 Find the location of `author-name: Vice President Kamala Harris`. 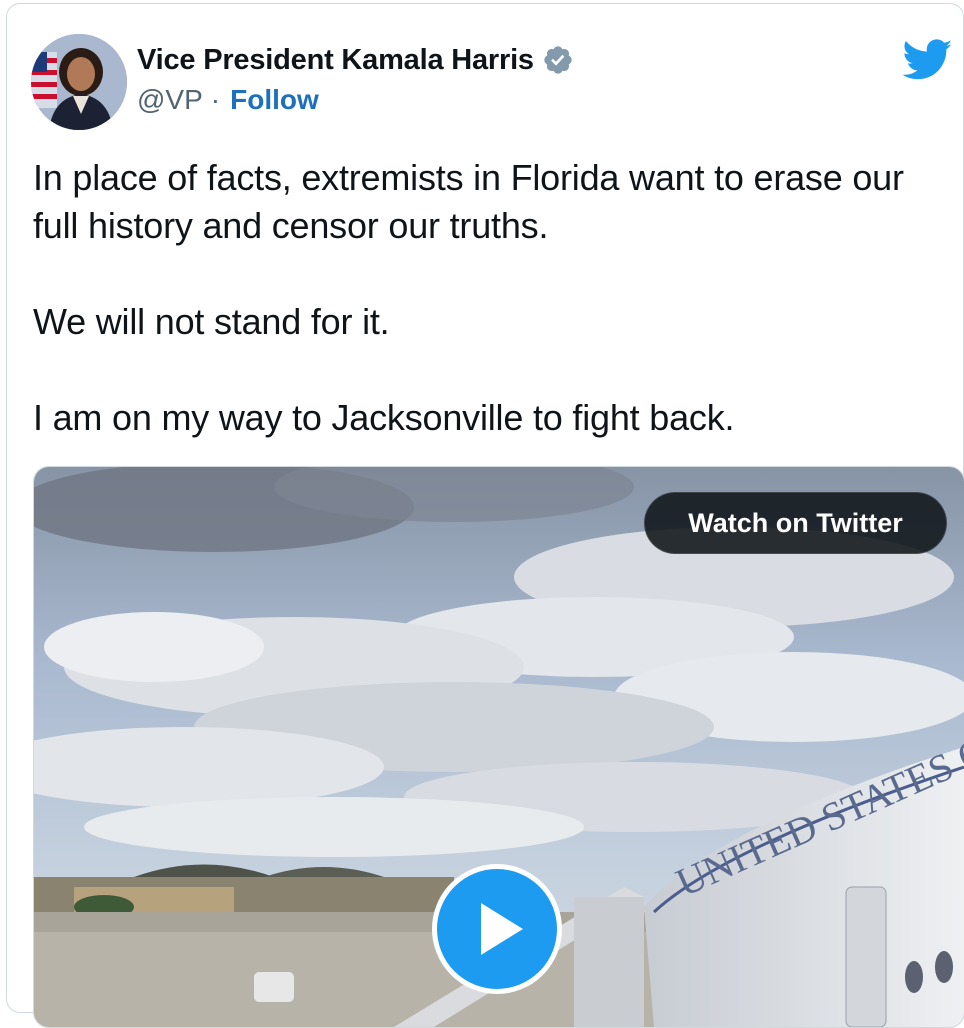

author-name: Vice President Kamala Harris is located at coordinates (335, 60).